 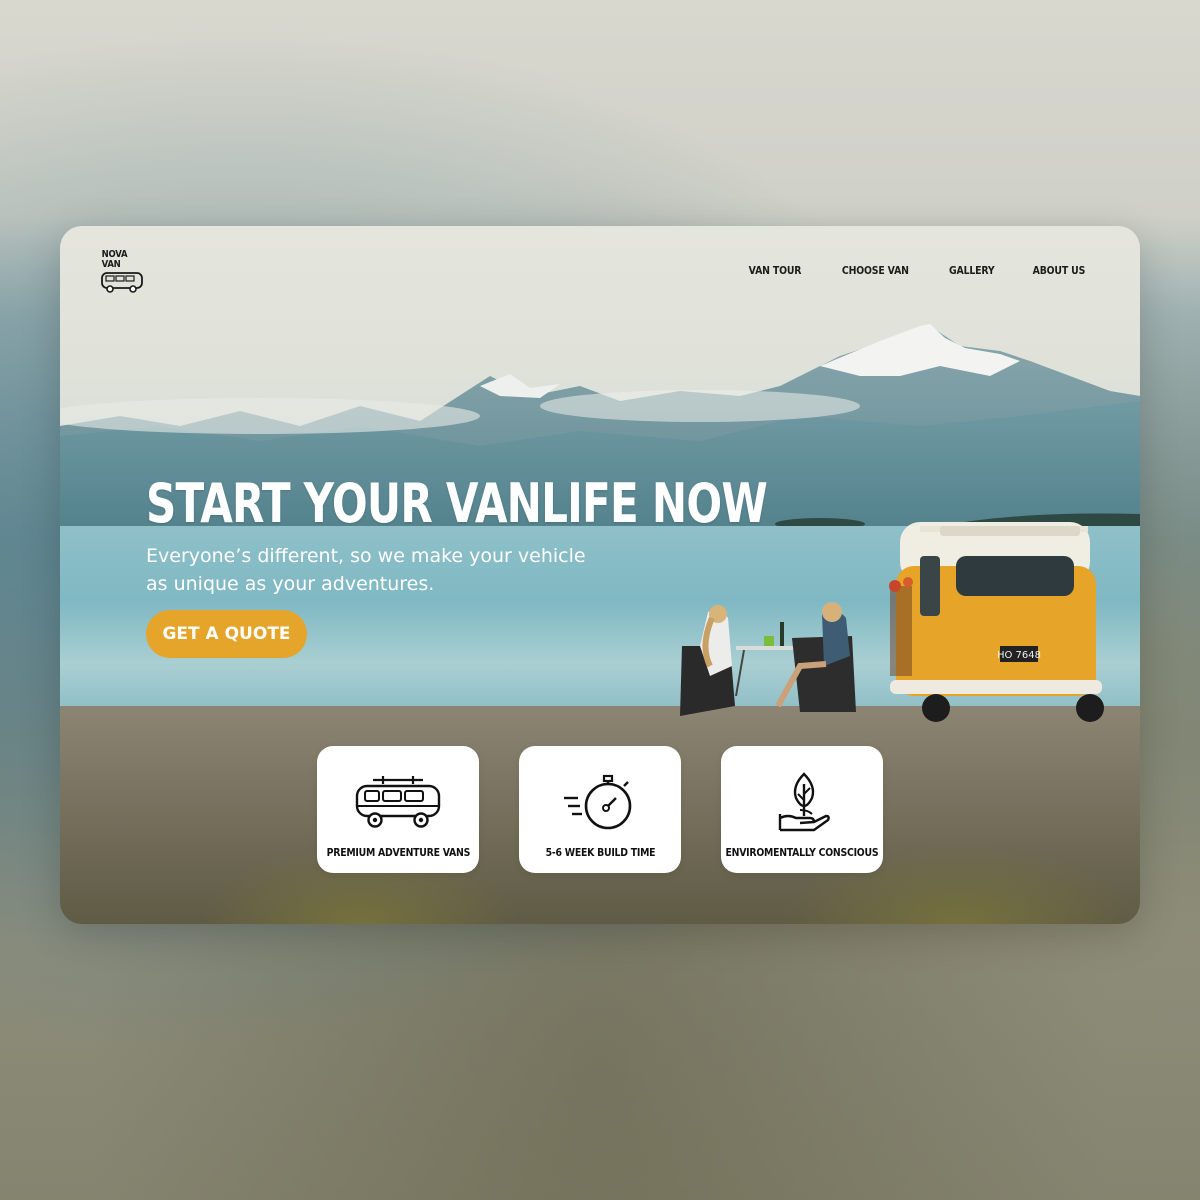 I want to click on get-a-quote-button: GET A QUOTE, so click(x=226, y=634).